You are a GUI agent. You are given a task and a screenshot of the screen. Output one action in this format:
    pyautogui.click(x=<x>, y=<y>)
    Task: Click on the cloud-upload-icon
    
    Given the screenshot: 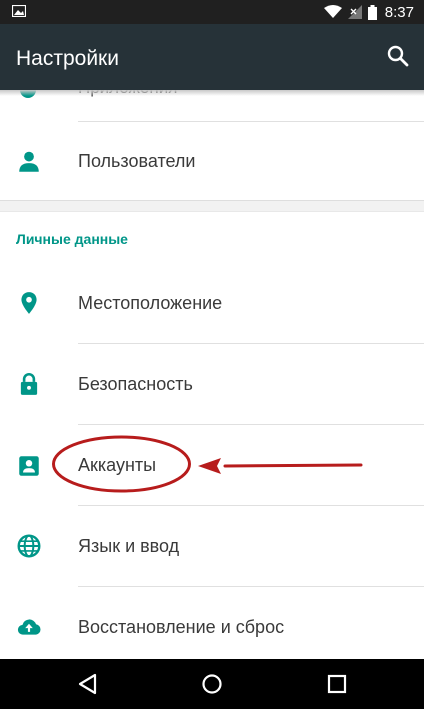 What is the action you would take?
    pyautogui.click(x=29, y=627)
    